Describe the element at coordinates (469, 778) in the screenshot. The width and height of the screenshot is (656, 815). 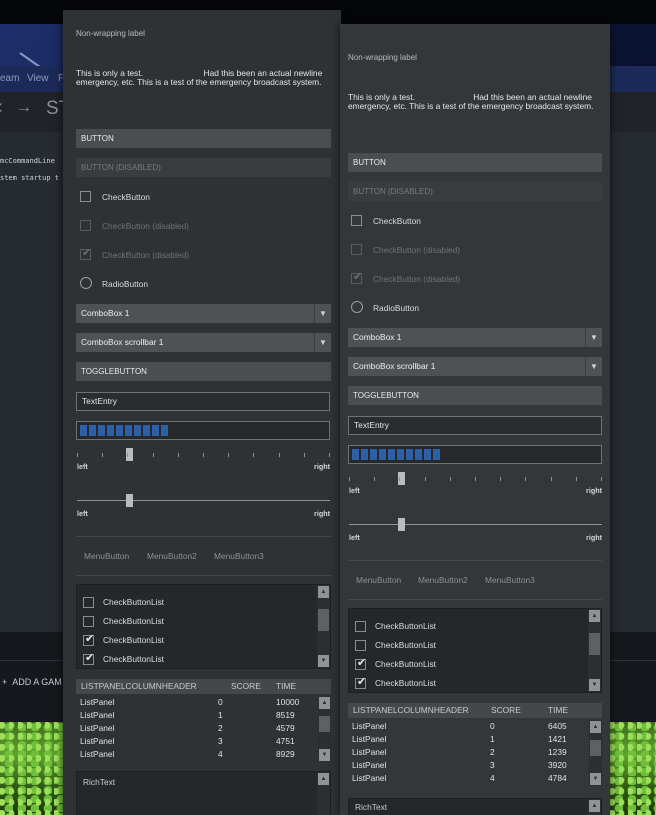
I see `table-row: ListPanel 4 4784` at that location.